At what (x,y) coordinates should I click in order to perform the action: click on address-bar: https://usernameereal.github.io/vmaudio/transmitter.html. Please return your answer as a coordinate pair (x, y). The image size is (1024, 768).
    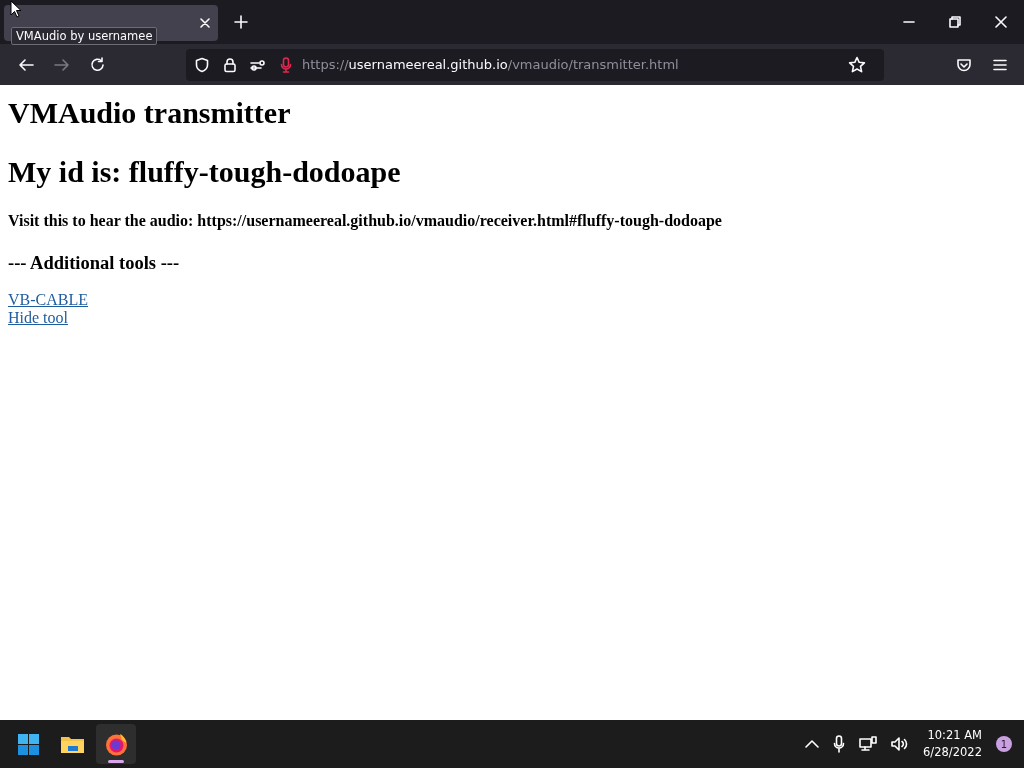
    Looking at the image, I should click on (535, 64).